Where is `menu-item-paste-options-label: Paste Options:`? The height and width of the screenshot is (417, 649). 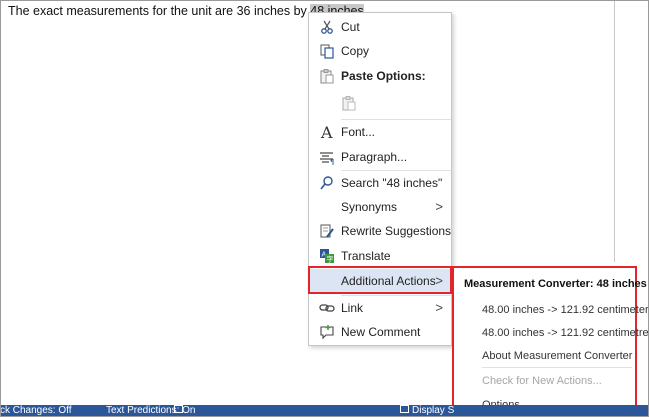
menu-item-paste-options-label: Paste Options: is located at coordinates (383, 76).